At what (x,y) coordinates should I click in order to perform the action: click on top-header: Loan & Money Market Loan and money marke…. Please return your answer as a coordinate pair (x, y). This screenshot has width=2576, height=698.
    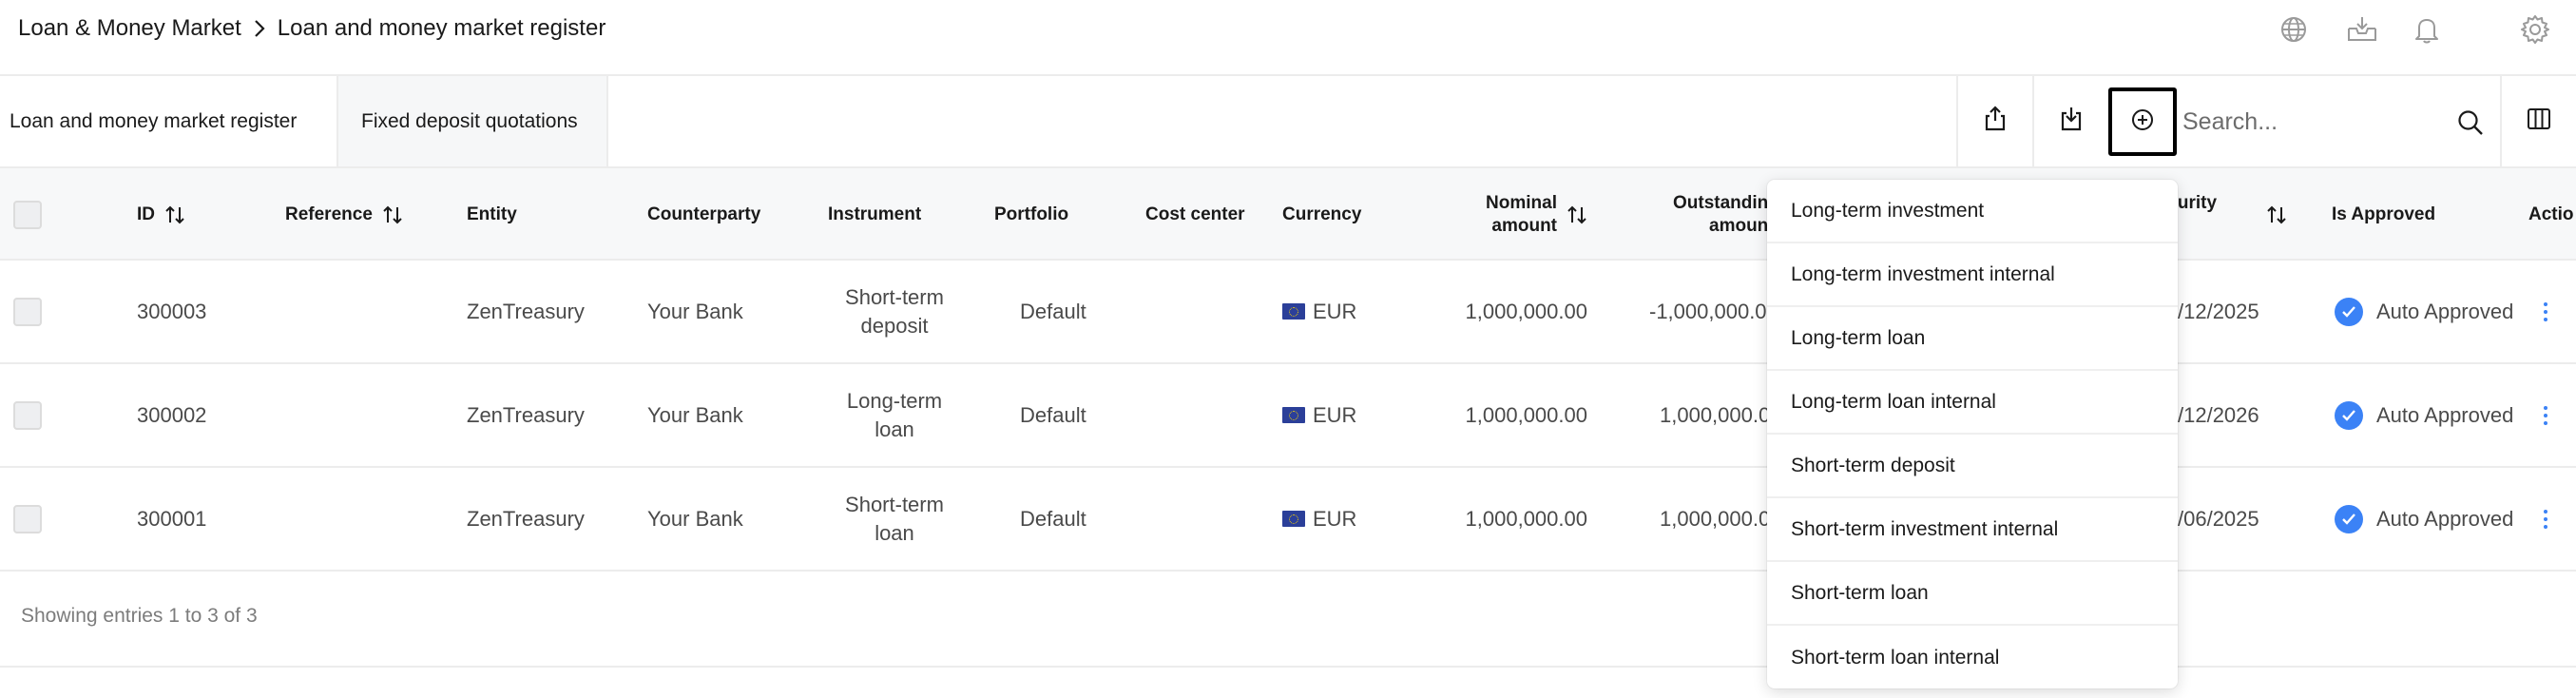
    Looking at the image, I should click on (1288, 38).